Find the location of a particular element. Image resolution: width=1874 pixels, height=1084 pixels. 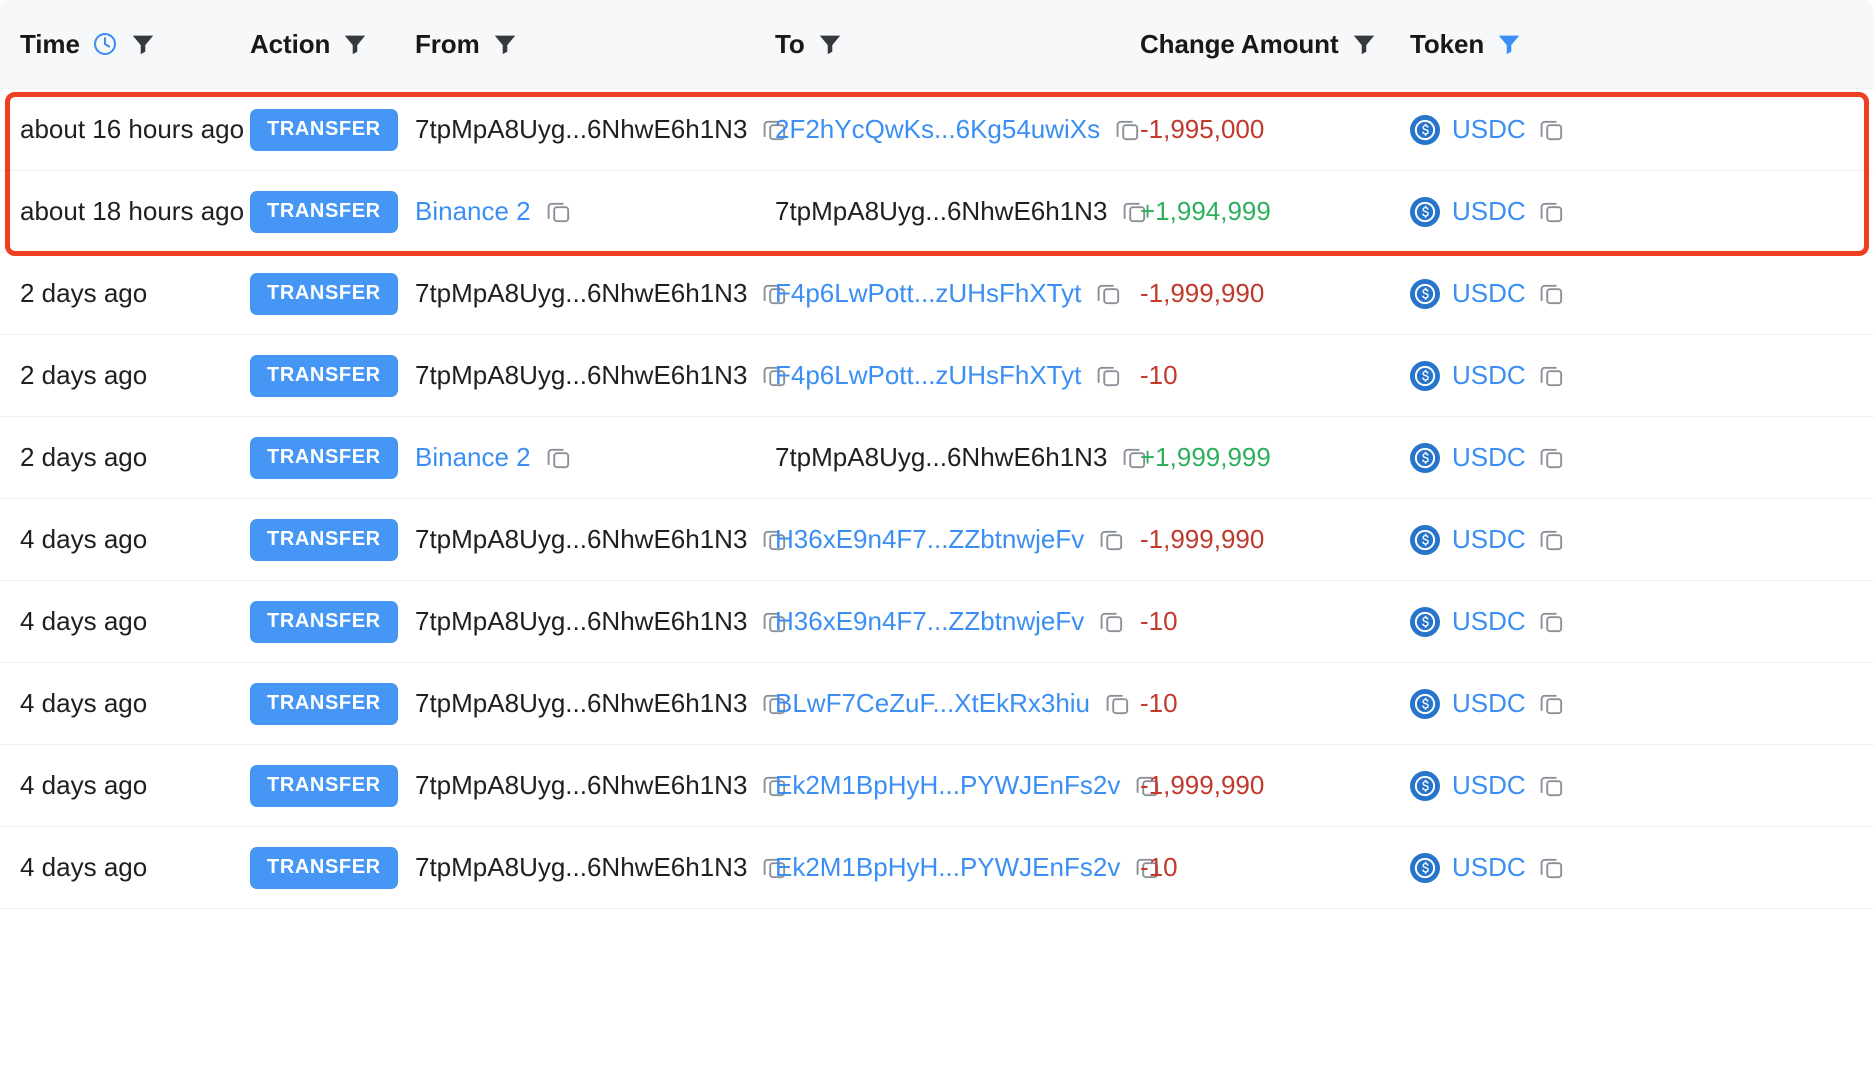

column-header-to: To is located at coordinates (957, 44).